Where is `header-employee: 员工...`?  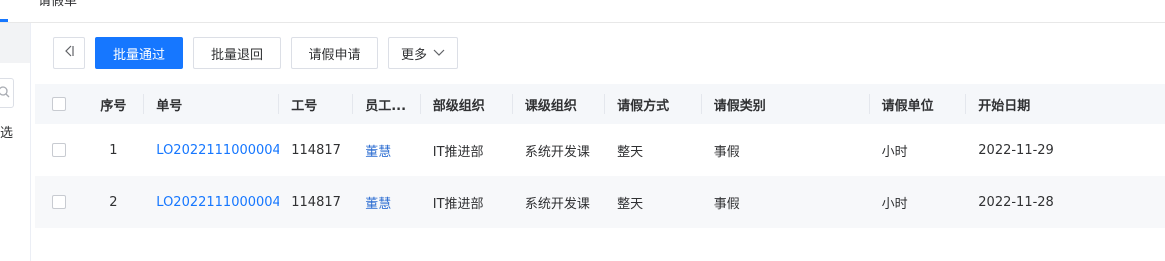 header-employee: 员工... is located at coordinates (387, 104).